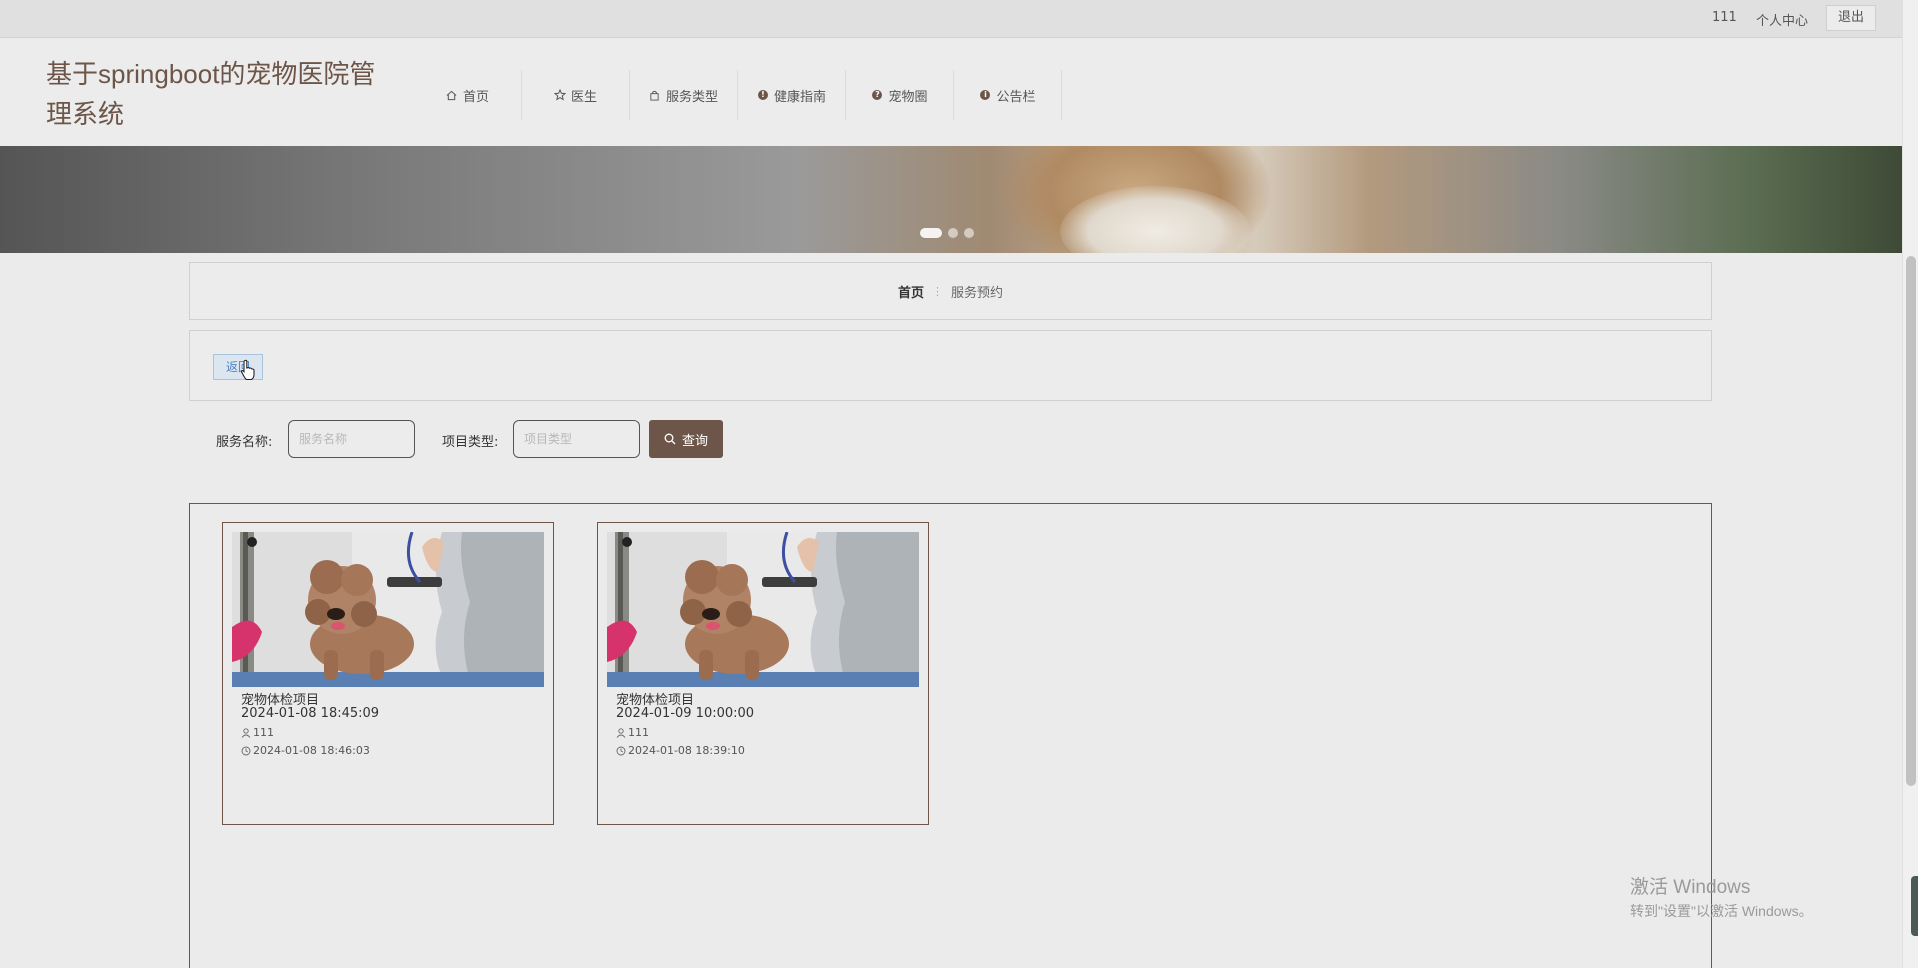  Describe the element at coordinates (950, 439) in the screenshot. I see `search-bar: 服务名称: 项目类型: 查询` at that location.